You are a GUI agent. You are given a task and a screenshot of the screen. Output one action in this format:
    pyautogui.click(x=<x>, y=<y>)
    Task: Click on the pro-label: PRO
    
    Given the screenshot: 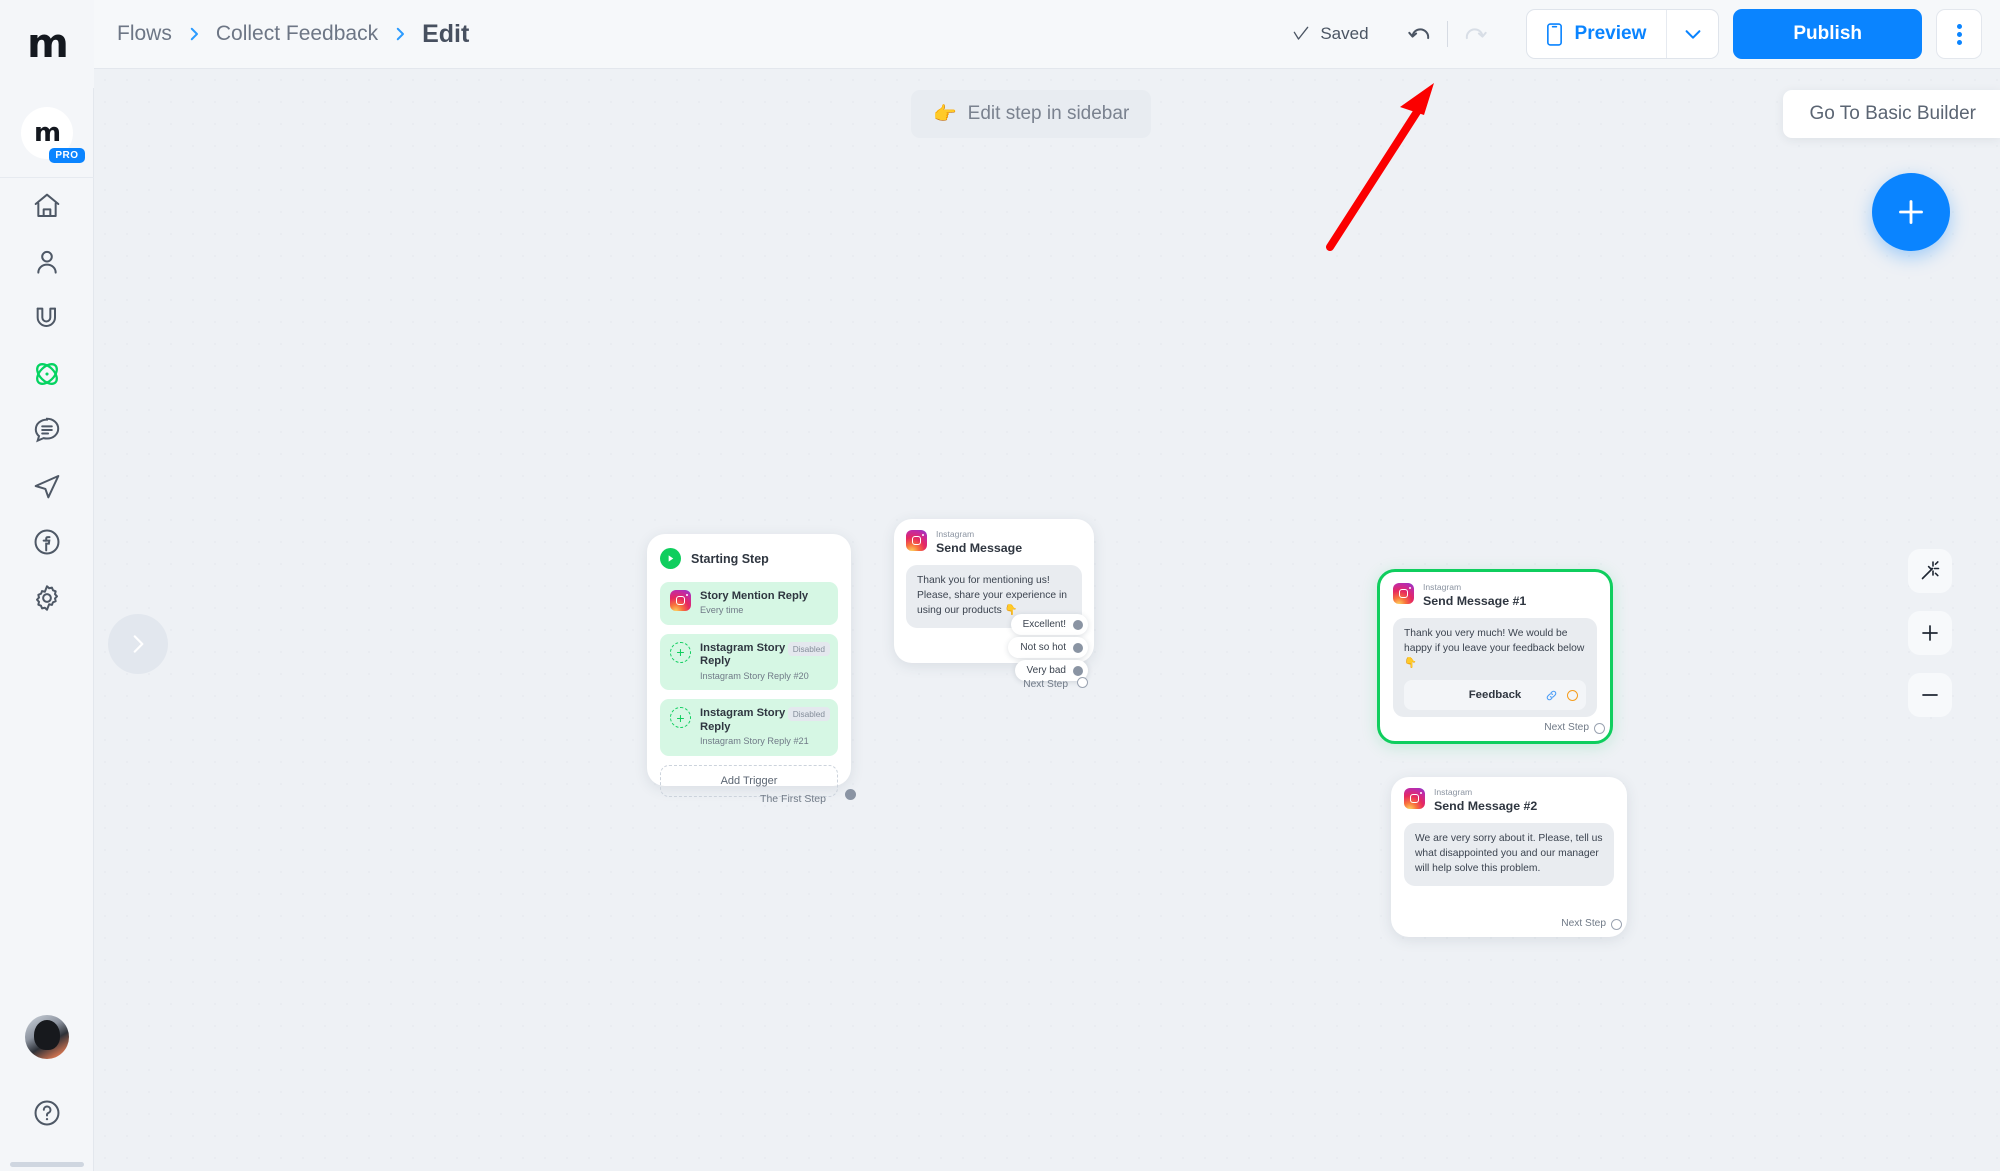 What is the action you would take?
    pyautogui.click(x=67, y=155)
    